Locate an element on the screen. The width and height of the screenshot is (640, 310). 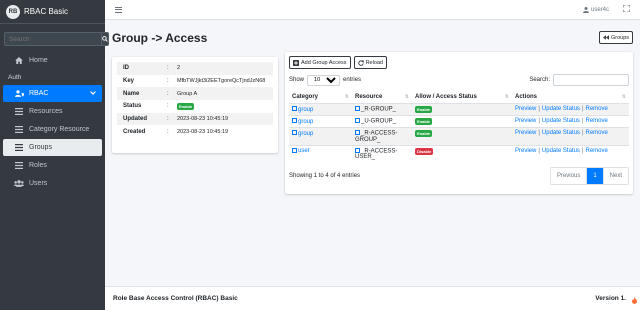
info-value: Group A is located at coordinates (187, 93).